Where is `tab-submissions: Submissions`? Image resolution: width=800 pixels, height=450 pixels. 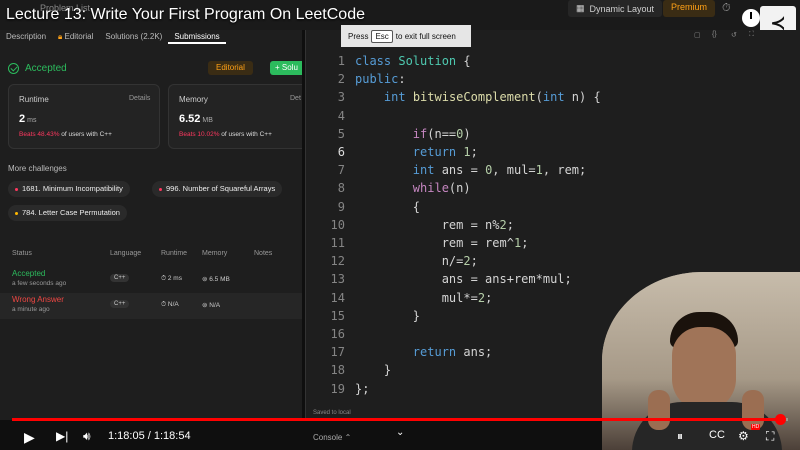
tab-submissions: Submissions is located at coordinates (197, 37).